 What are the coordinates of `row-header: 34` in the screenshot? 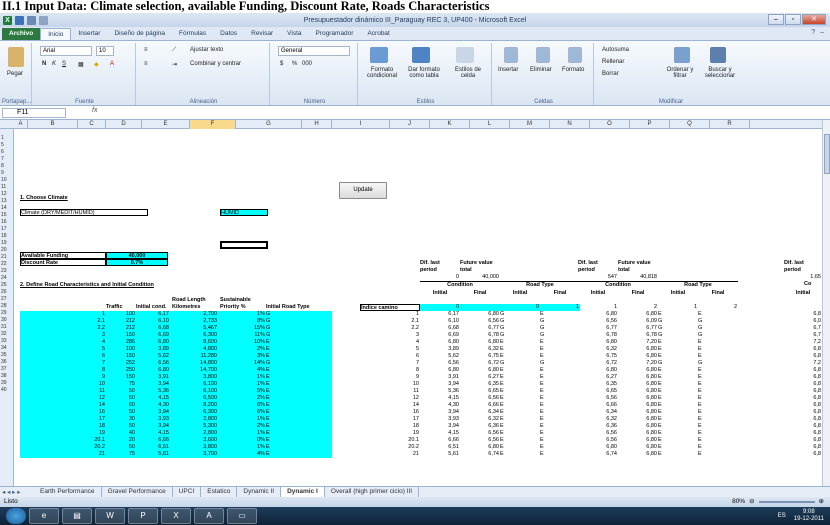 It's located at (7, 348).